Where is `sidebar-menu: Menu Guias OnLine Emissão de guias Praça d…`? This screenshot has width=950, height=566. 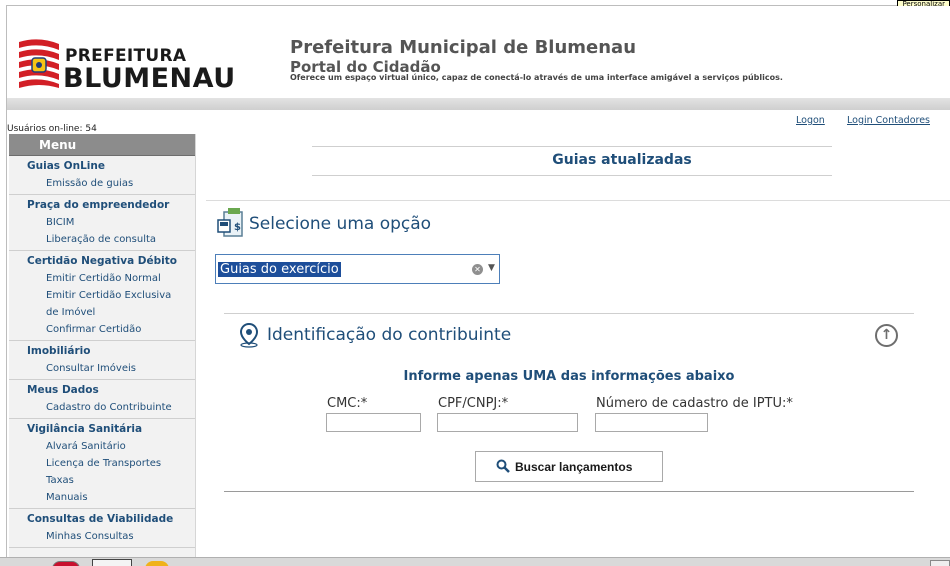 sidebar-menu: Menu Guias OnLine Emissão de guias Praça d… is located at coordinates (102, 347).